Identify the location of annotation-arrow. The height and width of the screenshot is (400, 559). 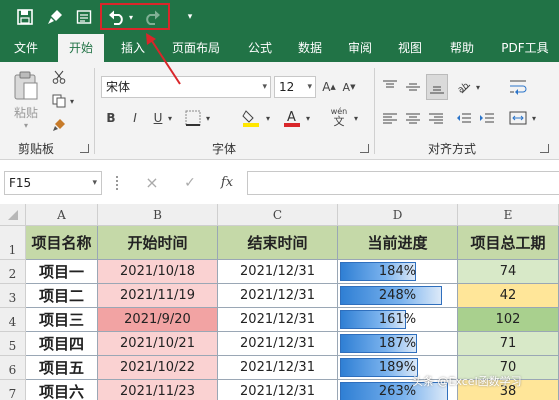
(163, 59).